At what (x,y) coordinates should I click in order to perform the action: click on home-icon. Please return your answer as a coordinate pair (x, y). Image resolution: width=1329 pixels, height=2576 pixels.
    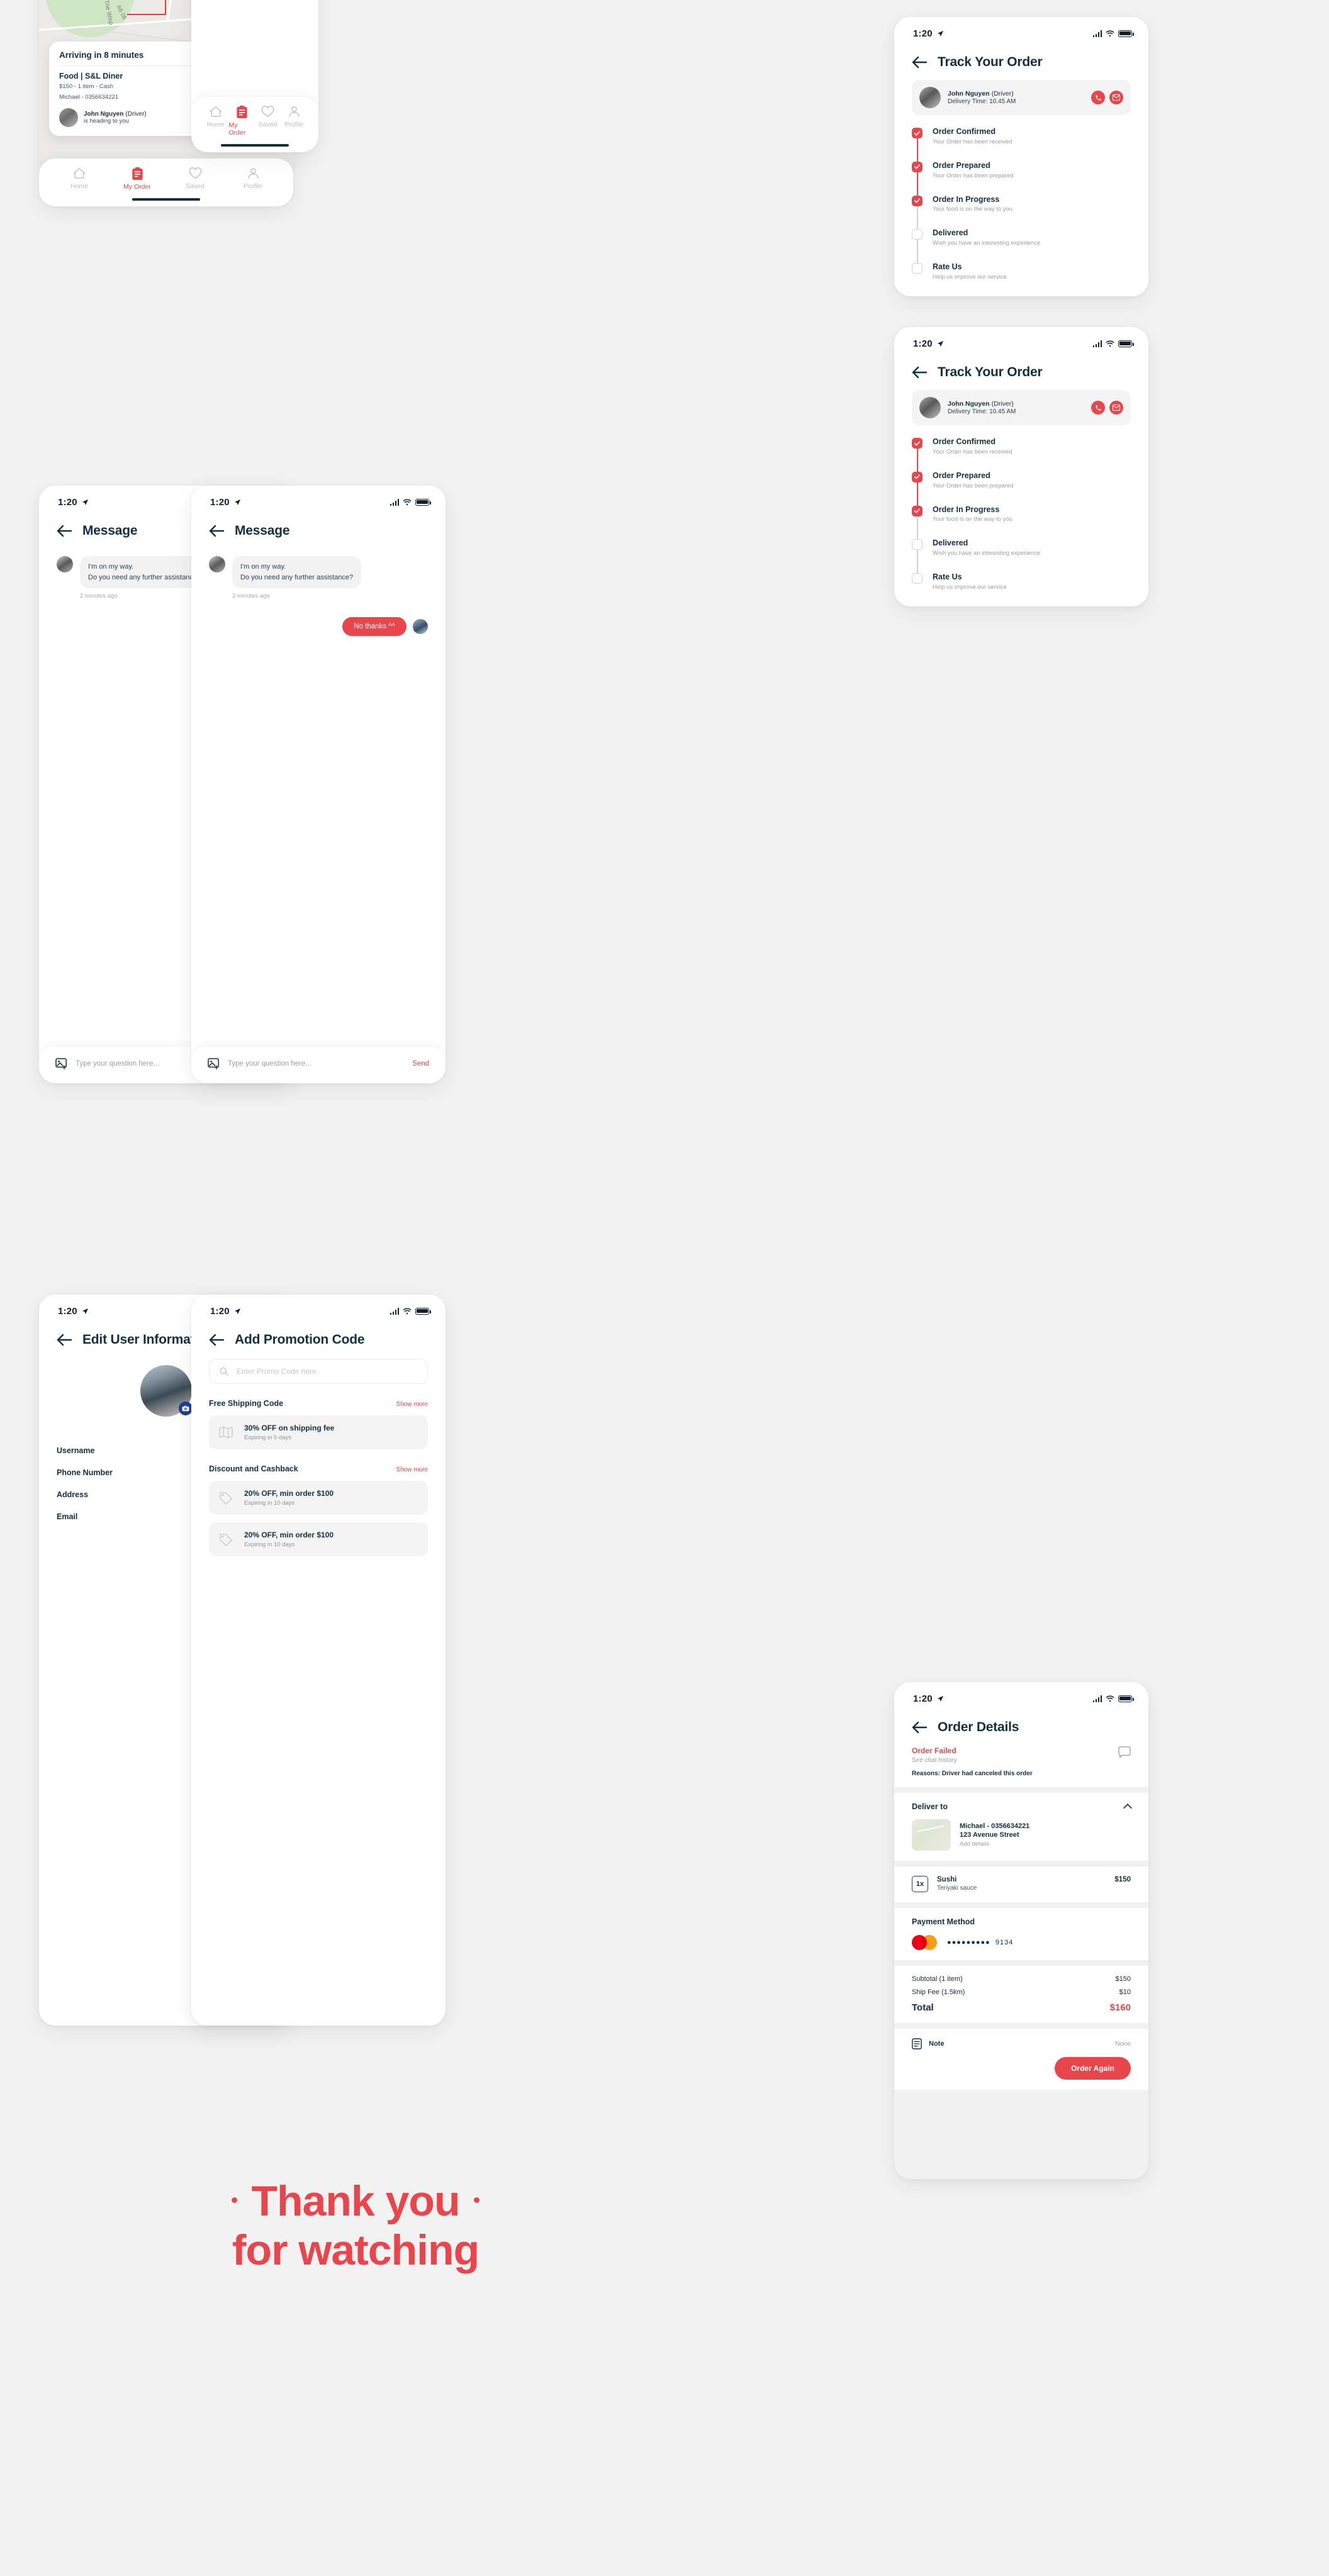
    Looking at the image, I should click on (79, 173).